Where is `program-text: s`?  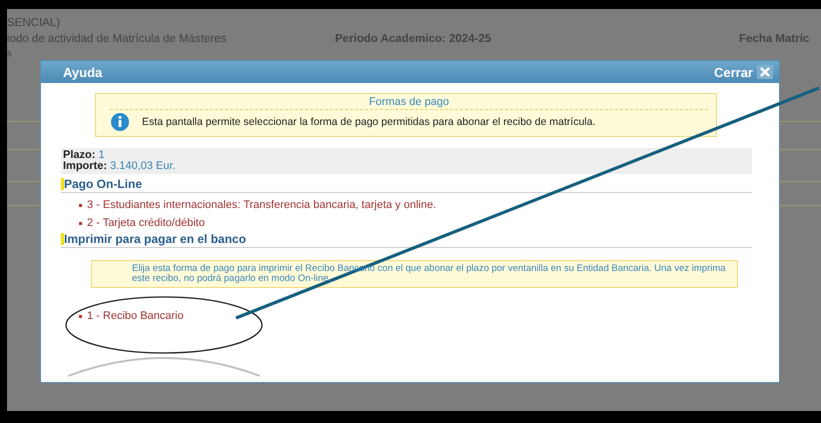 program-text: s is located at coordinates (9, 53).